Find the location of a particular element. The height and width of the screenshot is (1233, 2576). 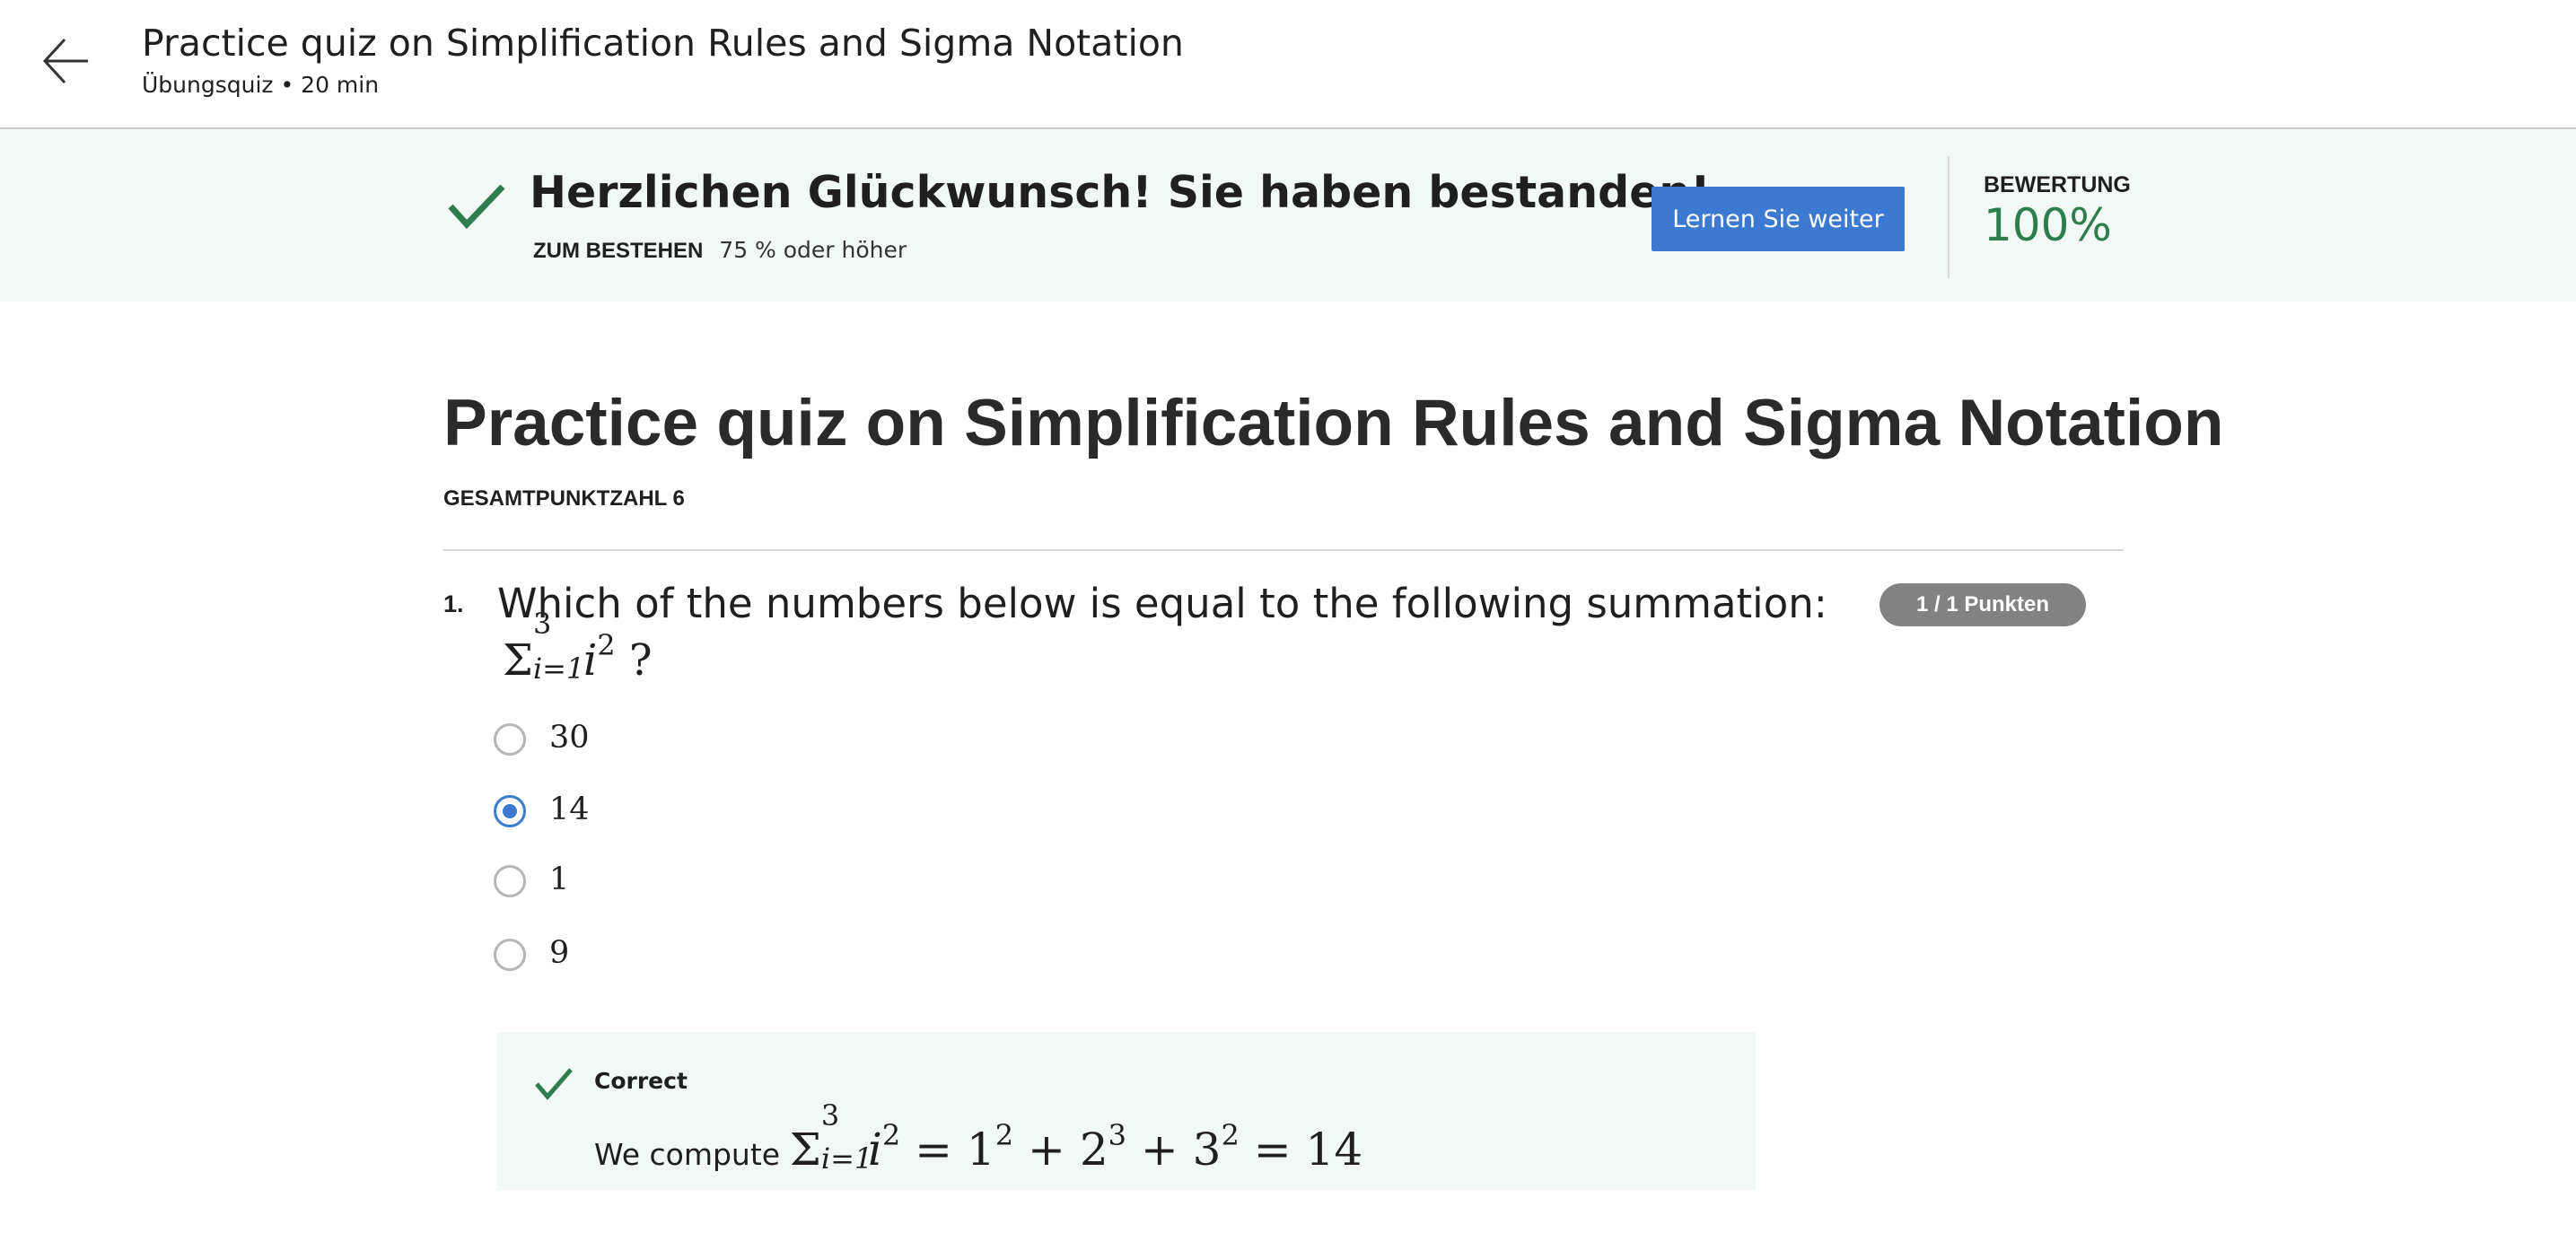

grade-value: 100% is located at coordinates (2048, 225).